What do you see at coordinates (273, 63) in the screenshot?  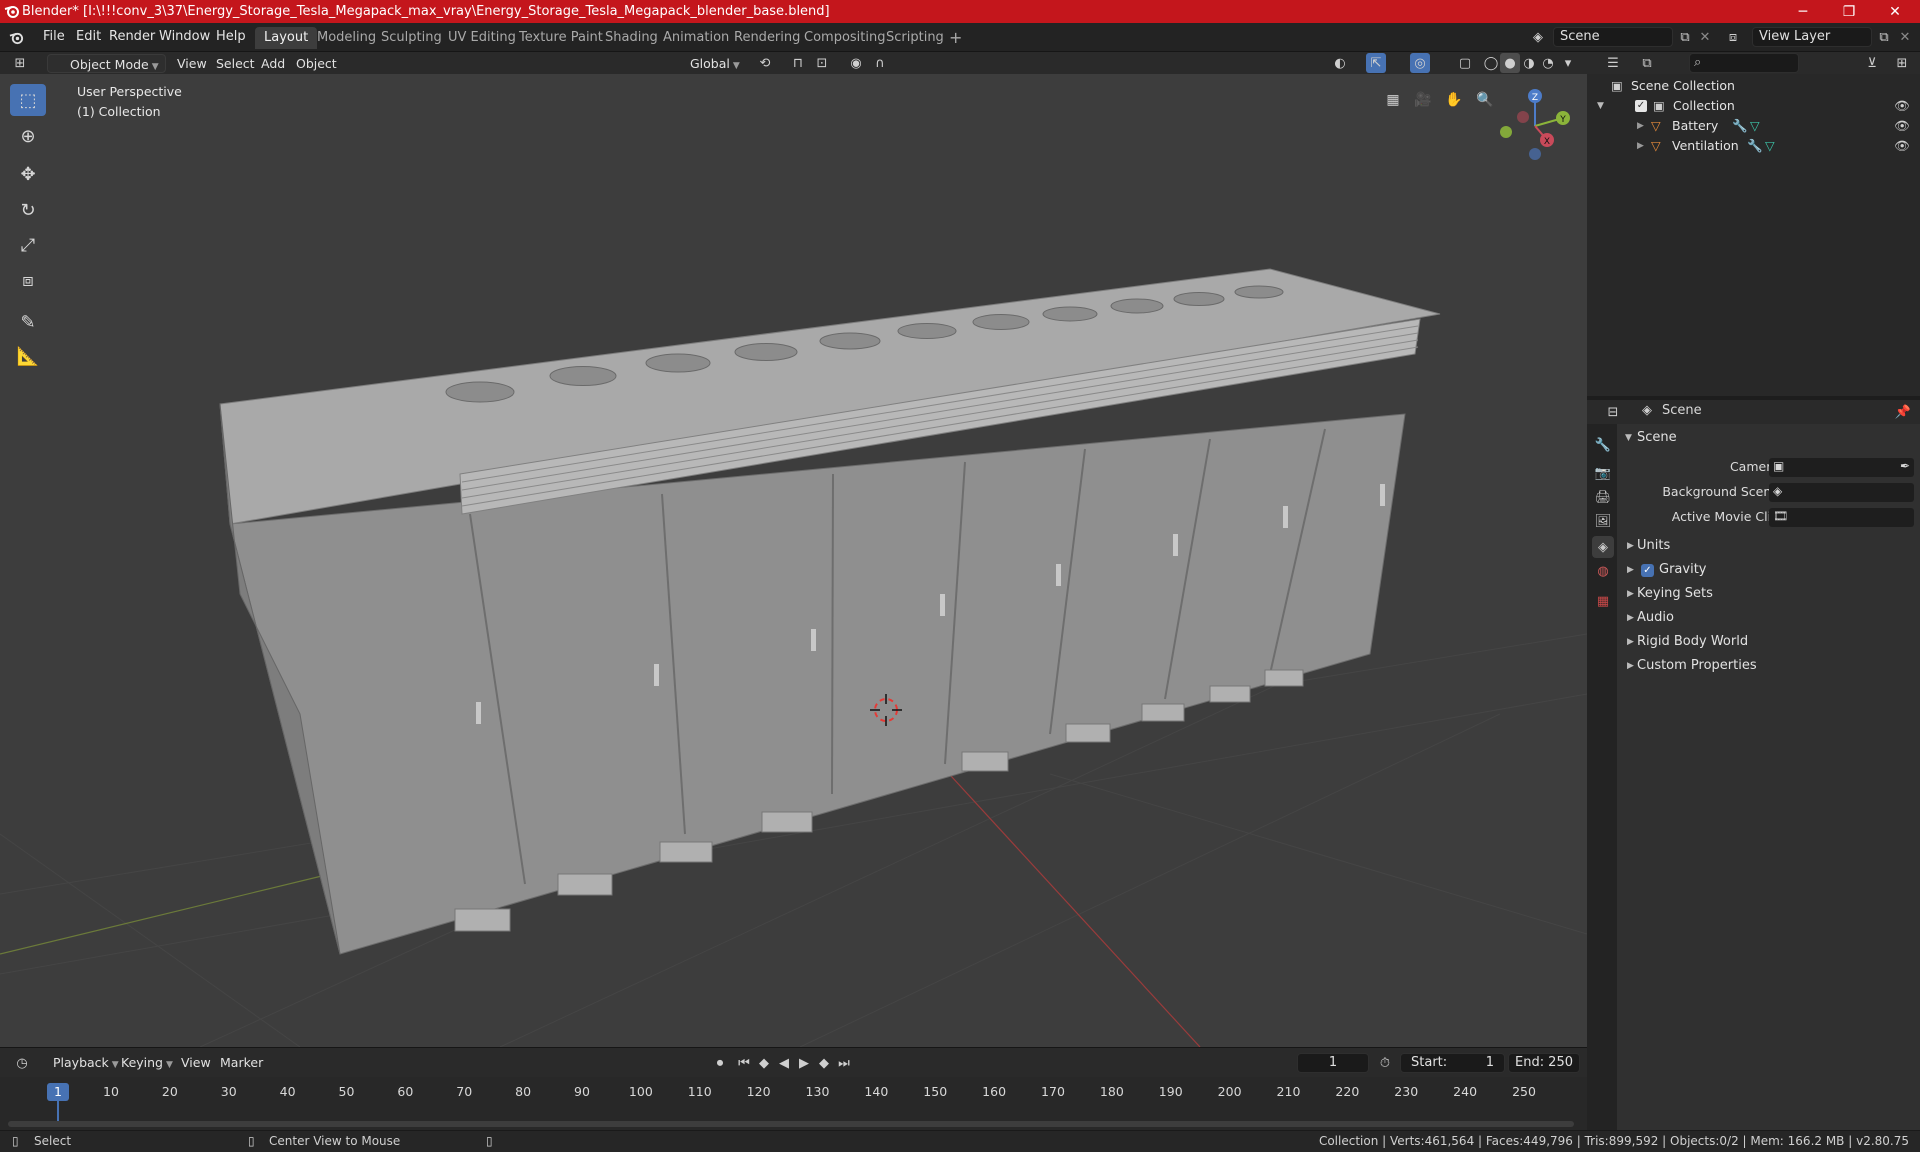 I see `menu-add: Add` at bounding box center [273, 63].